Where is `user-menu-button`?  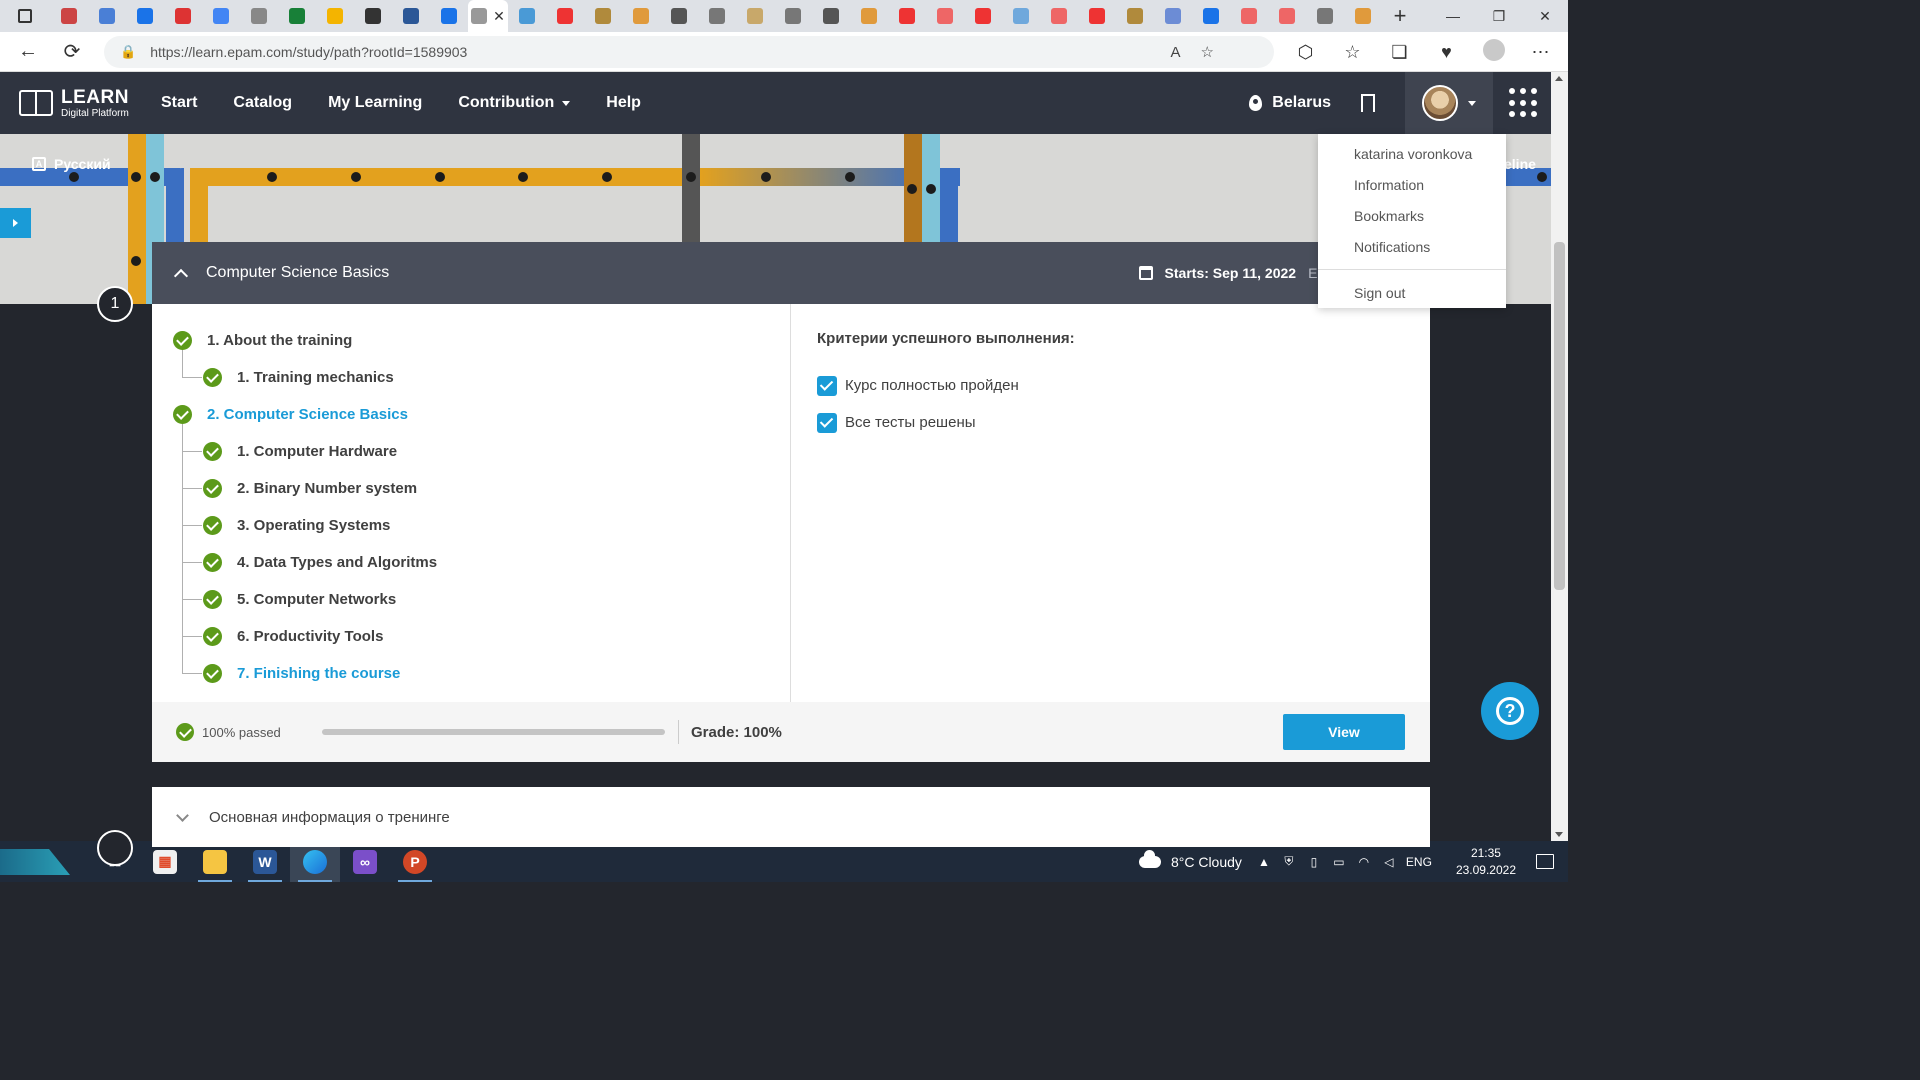 user-menu-button is located at coordinates (1449, 103).